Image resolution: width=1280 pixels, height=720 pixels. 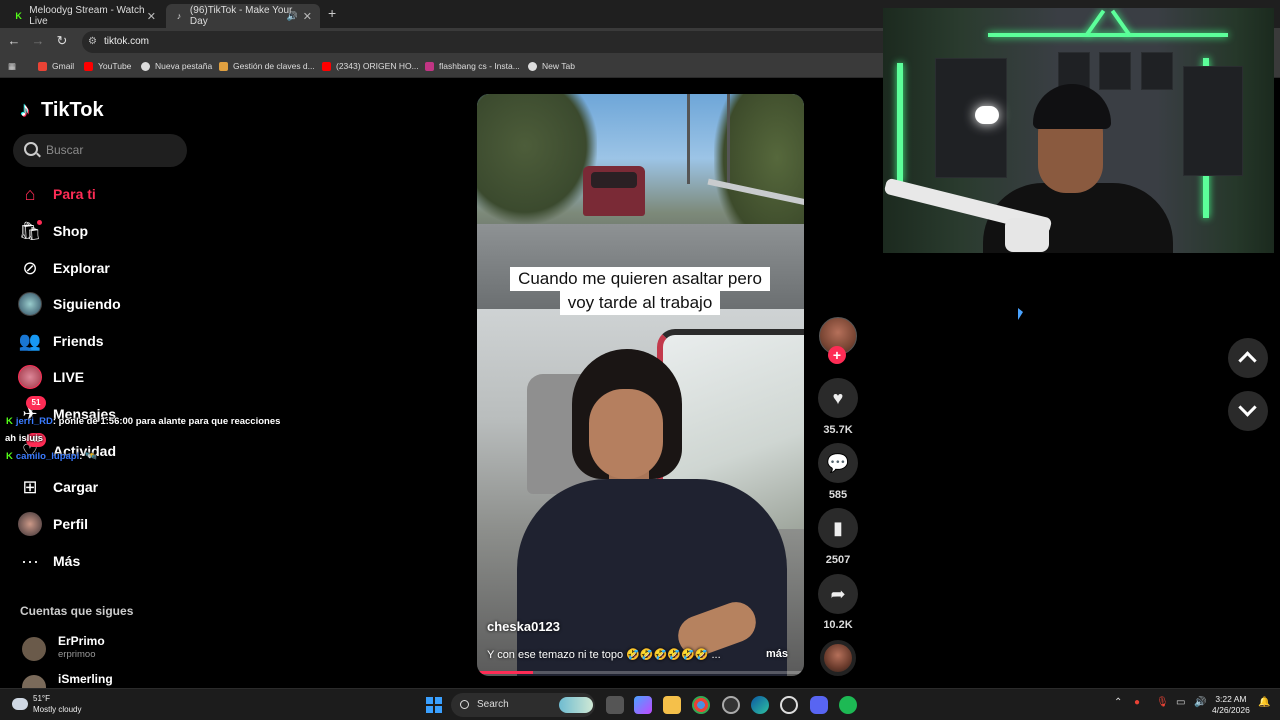 I want to click on comment-icon: 💬, so click(x=838, y=463).